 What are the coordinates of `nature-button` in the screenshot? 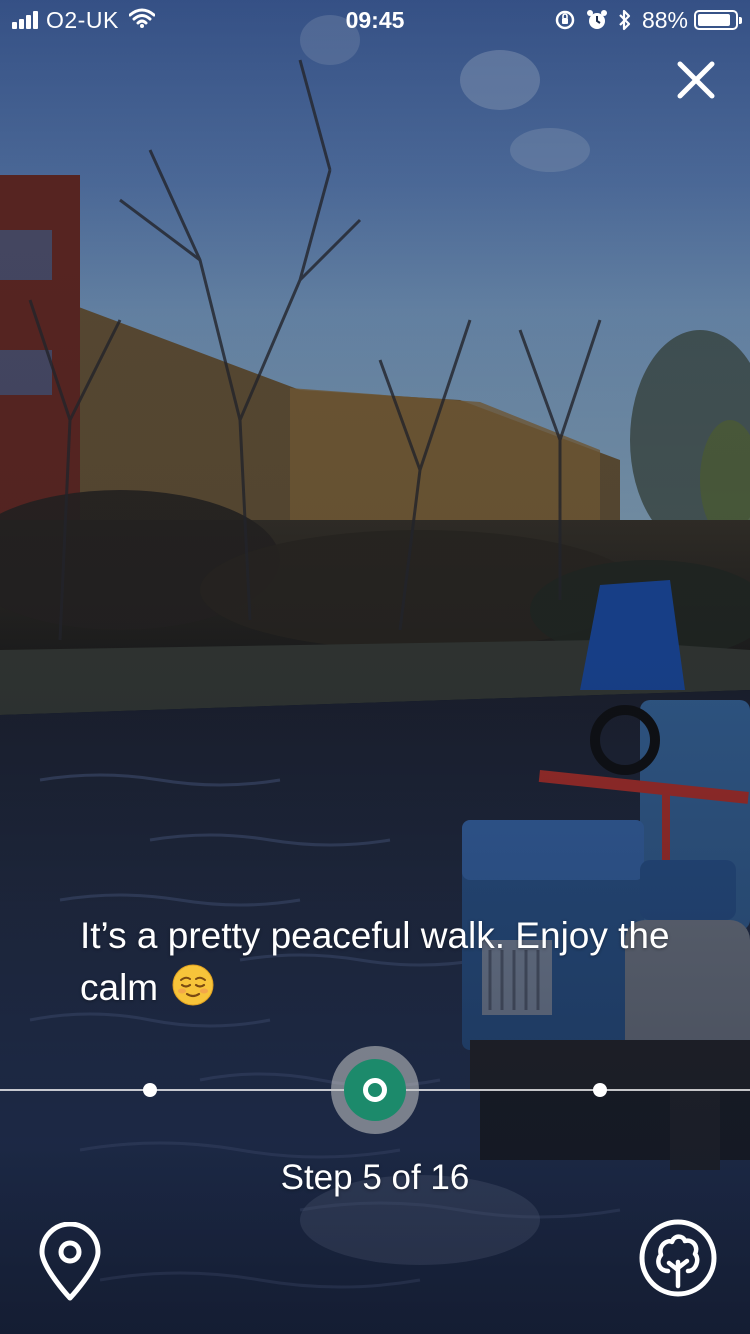 It's located at (678, 1258).